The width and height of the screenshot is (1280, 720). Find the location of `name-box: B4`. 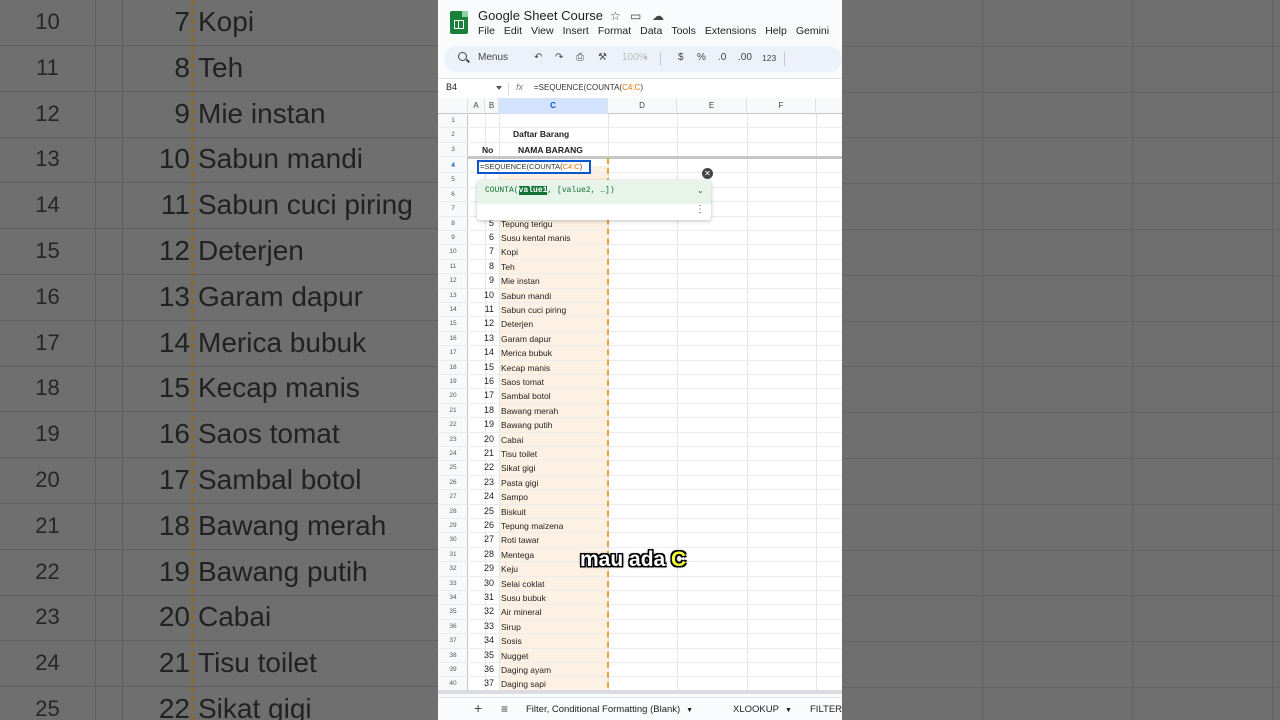

name-box: B4 is located at coordinates (451, 87).